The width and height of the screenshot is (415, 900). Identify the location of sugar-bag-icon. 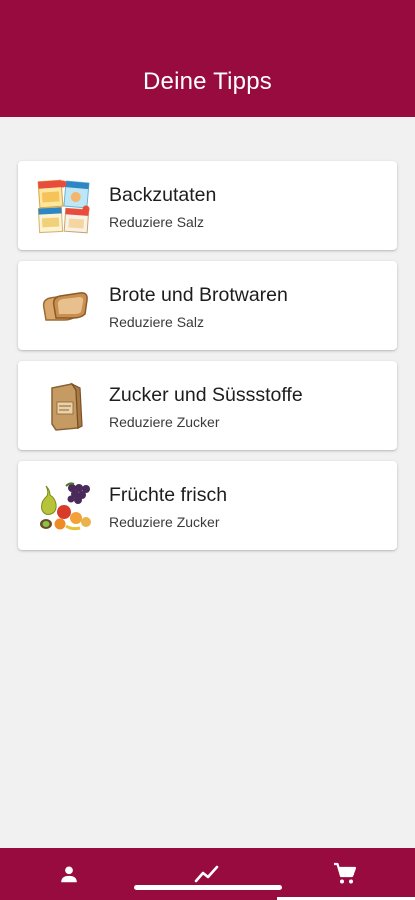
(67, 406).